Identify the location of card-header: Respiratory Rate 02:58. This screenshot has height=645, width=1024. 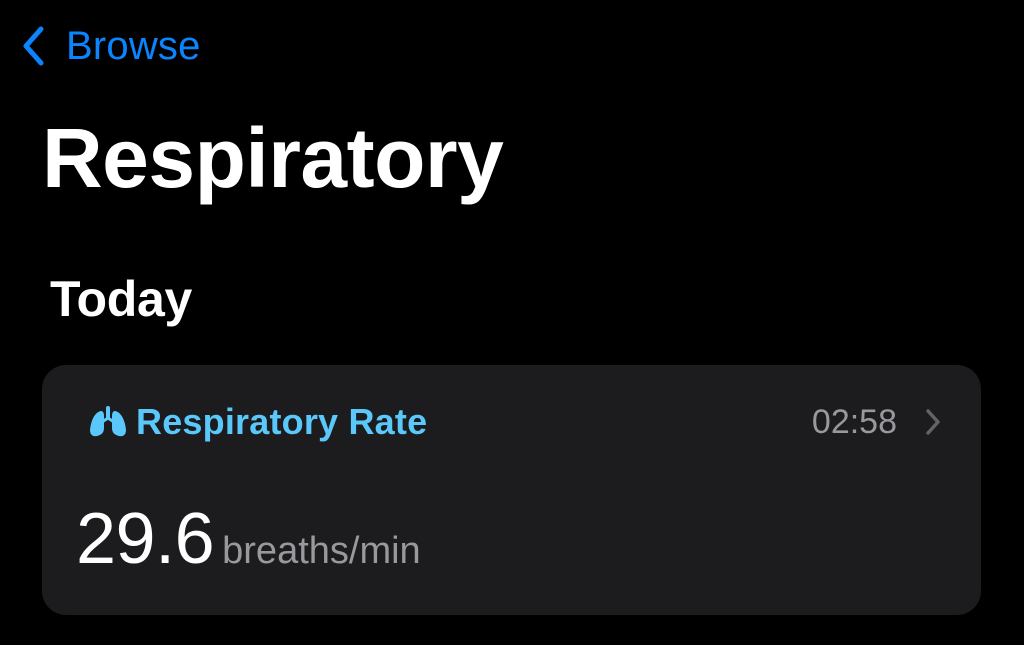
(513, 422).